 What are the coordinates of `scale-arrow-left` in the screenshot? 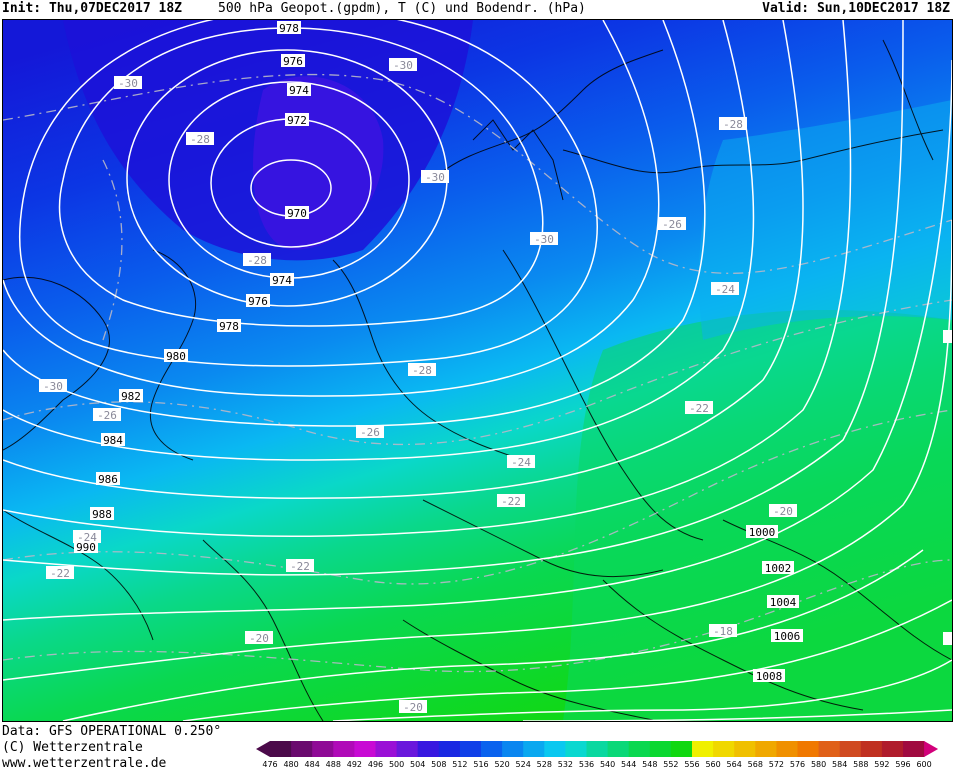 It's located at (263, 749).